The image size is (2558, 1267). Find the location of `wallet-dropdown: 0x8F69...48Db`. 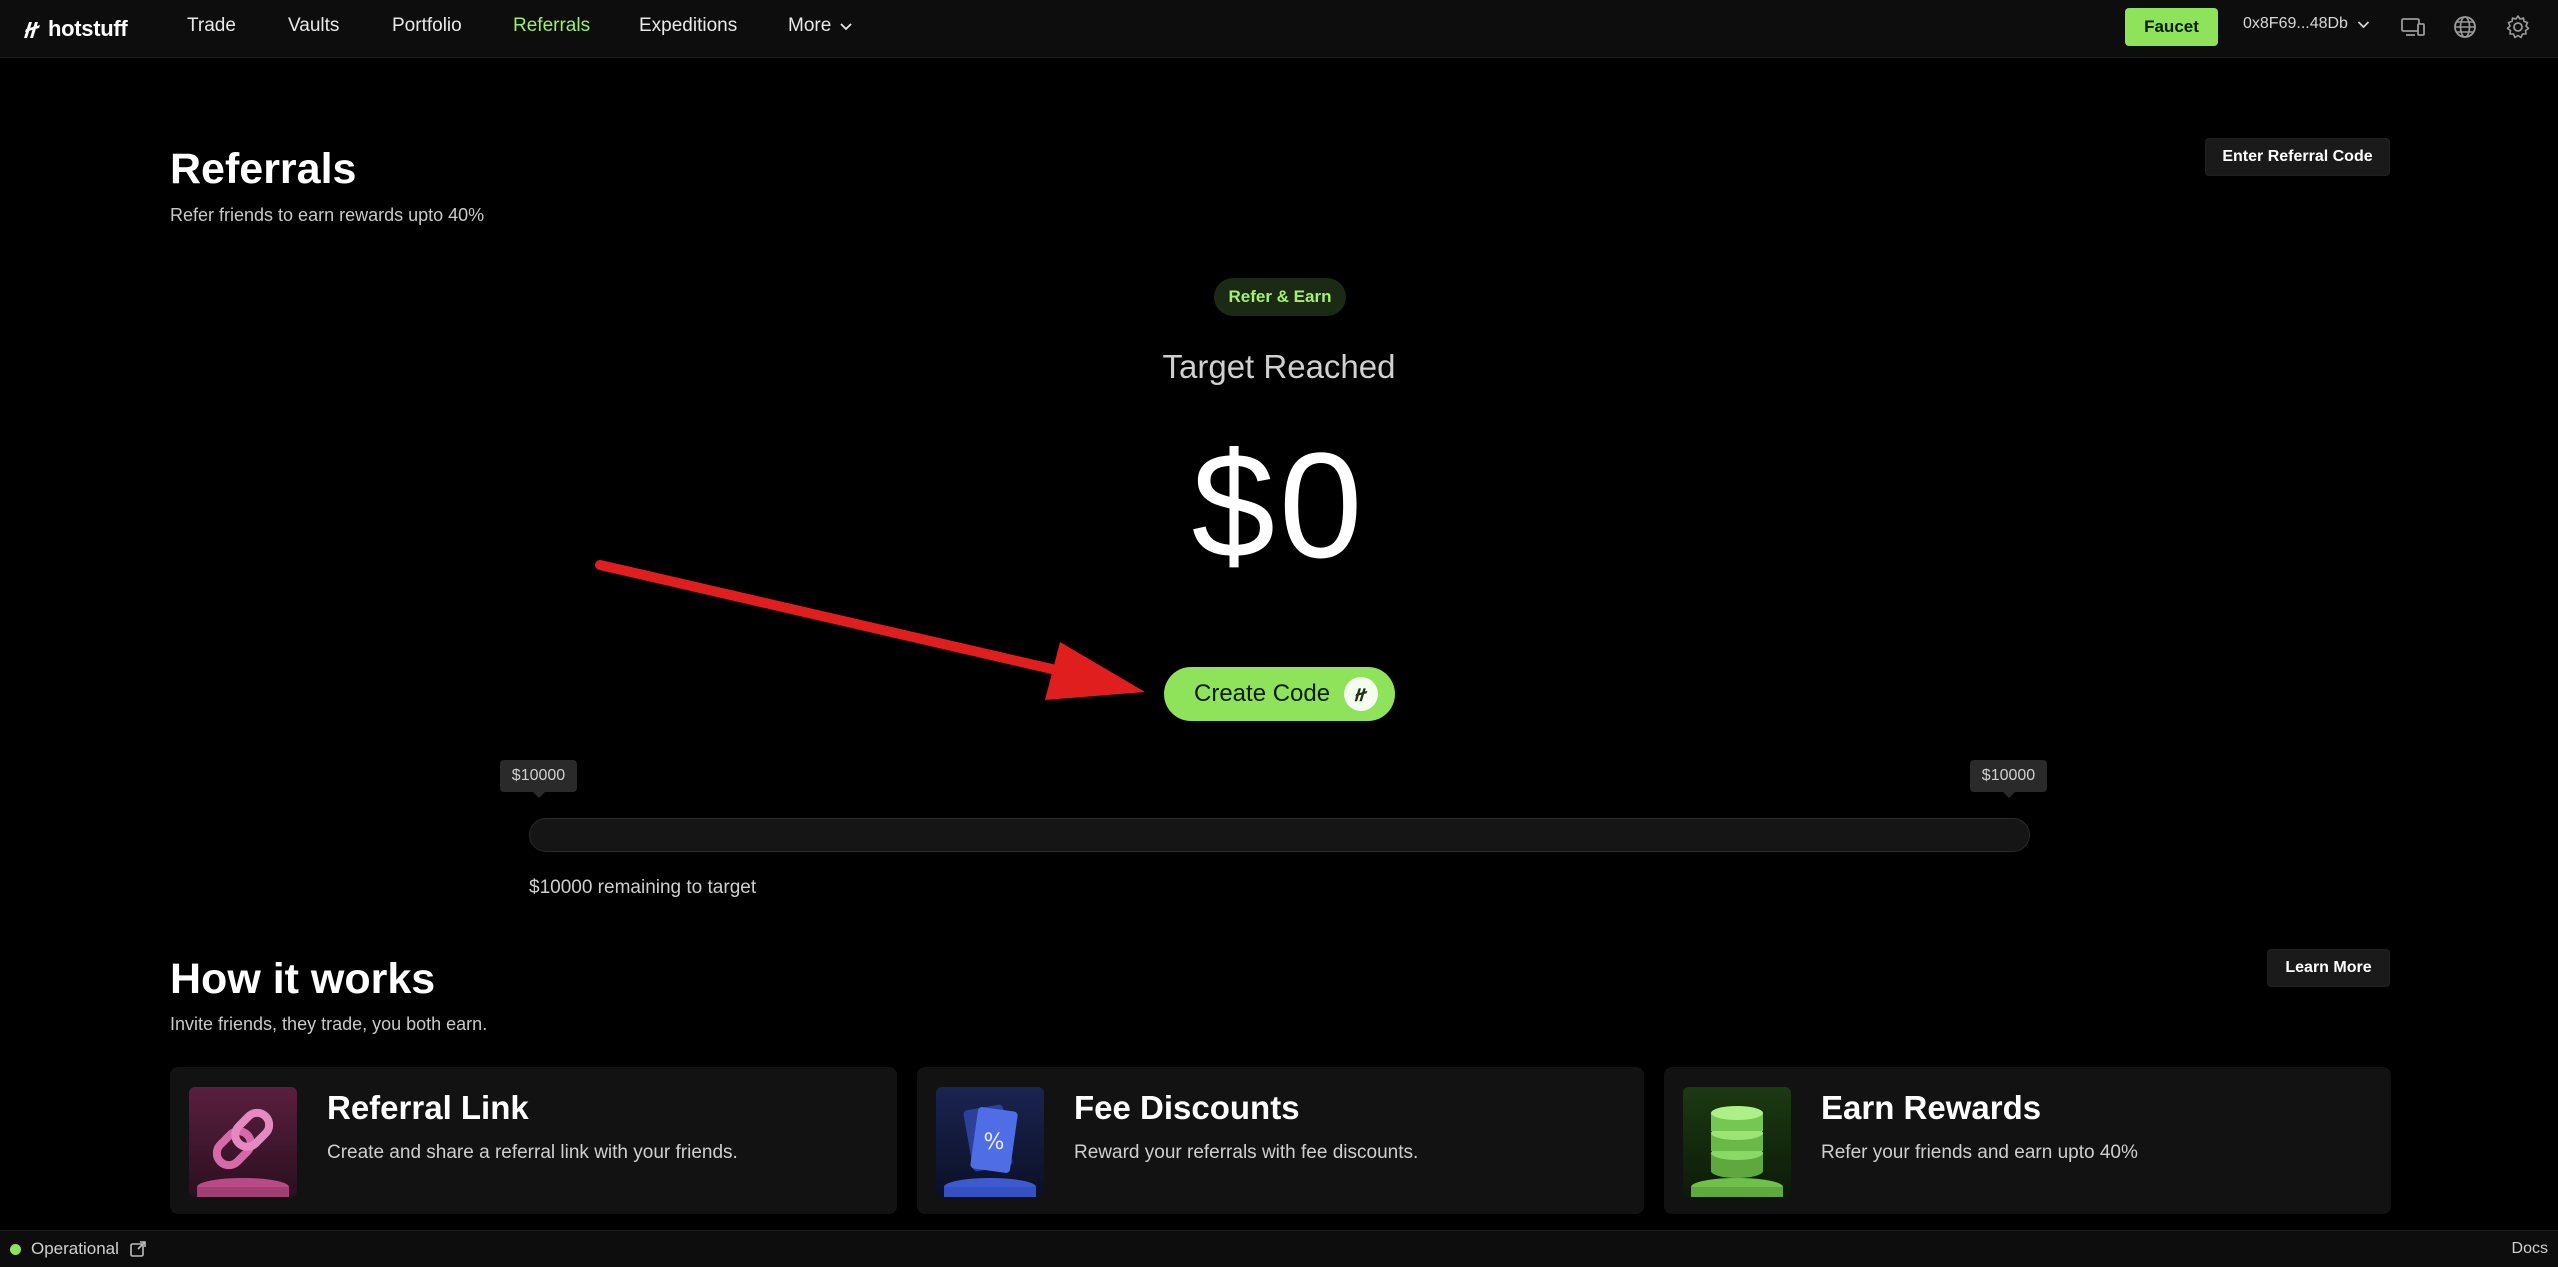

wallet-dropdown: 0x8F69...48Db is located at coordinates (2306, 24).